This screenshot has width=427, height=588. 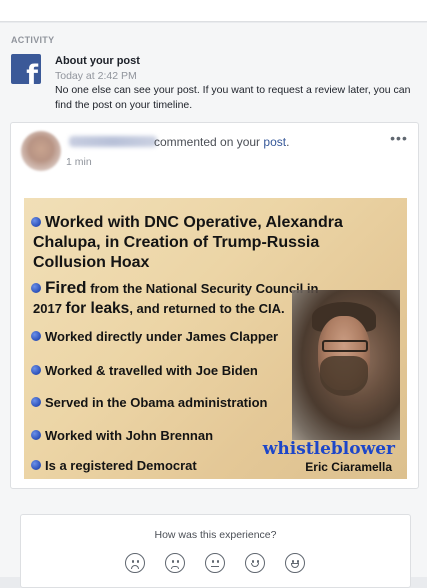 What do you see at coordinates (328, 449) in the screenshot?
I see `whistleblower-caption: whistleblower` at bounding box center [328, 449].